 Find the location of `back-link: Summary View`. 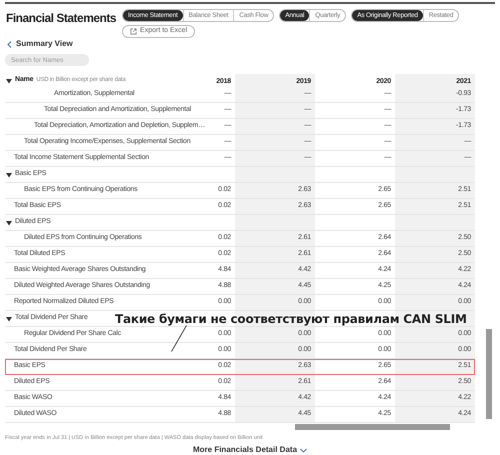

back-link: Summary View is located at coordinates (36, 44).